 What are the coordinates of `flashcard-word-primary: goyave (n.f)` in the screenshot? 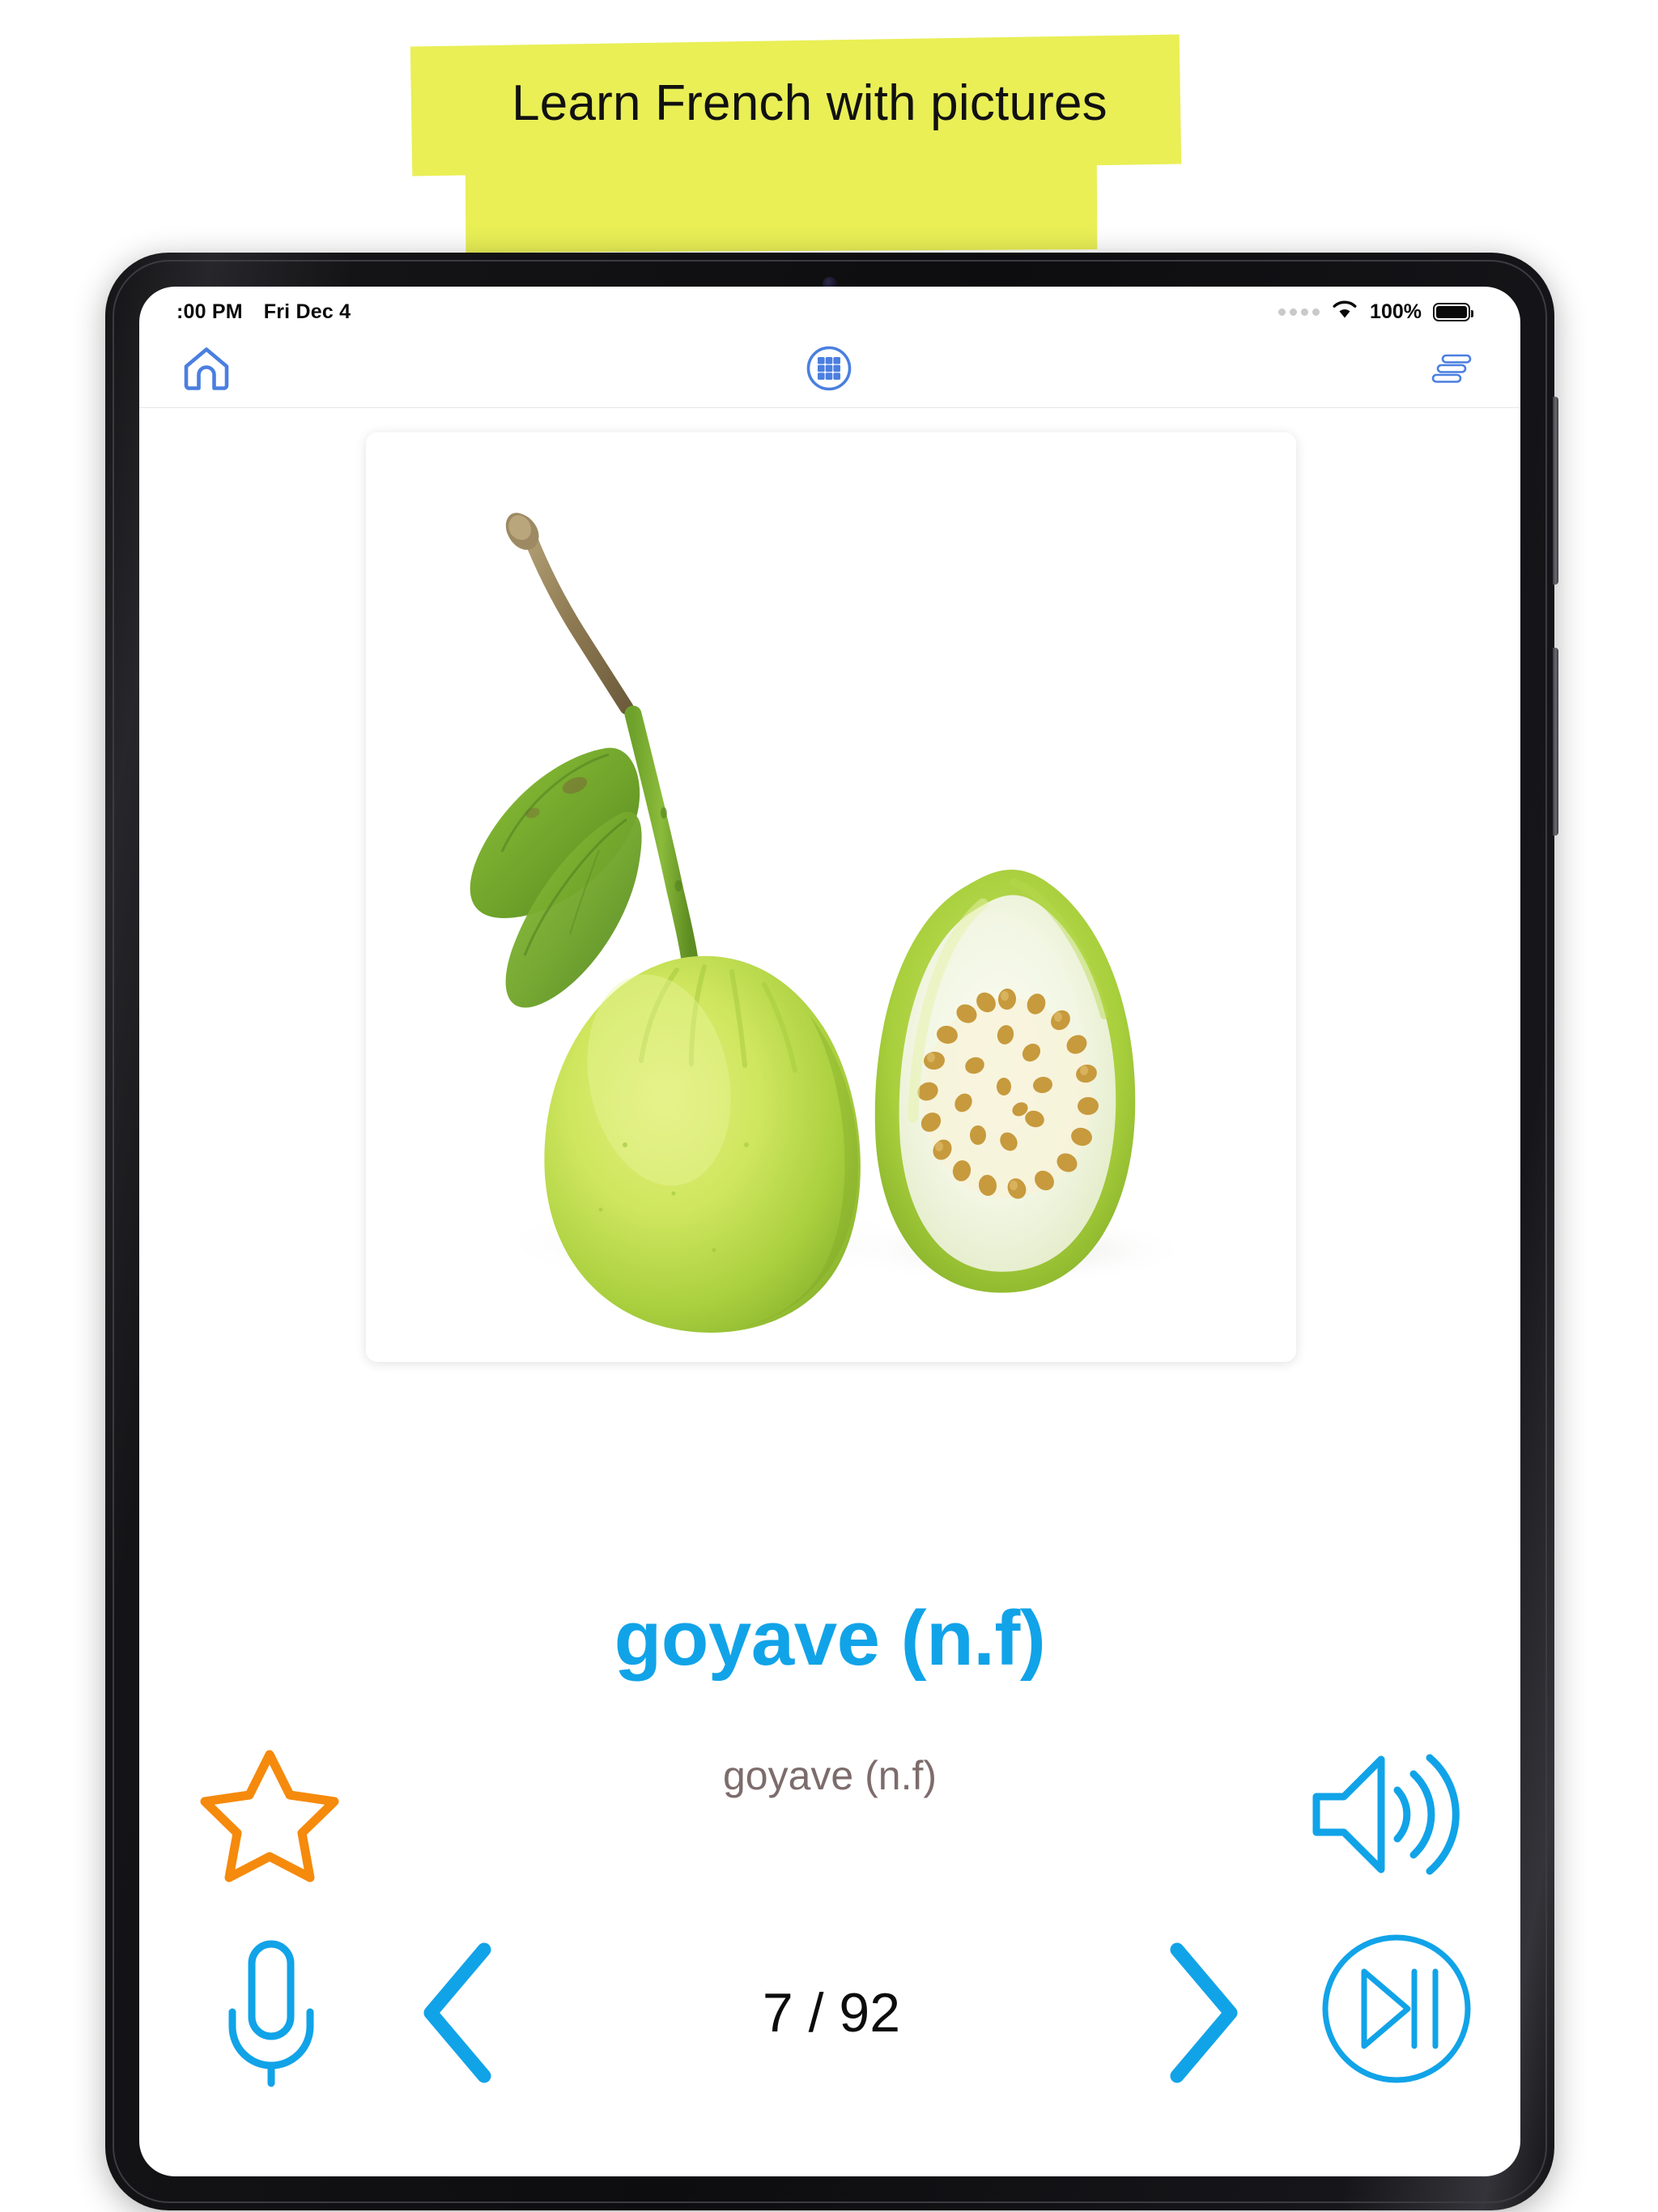 It's located at (830, 1639).